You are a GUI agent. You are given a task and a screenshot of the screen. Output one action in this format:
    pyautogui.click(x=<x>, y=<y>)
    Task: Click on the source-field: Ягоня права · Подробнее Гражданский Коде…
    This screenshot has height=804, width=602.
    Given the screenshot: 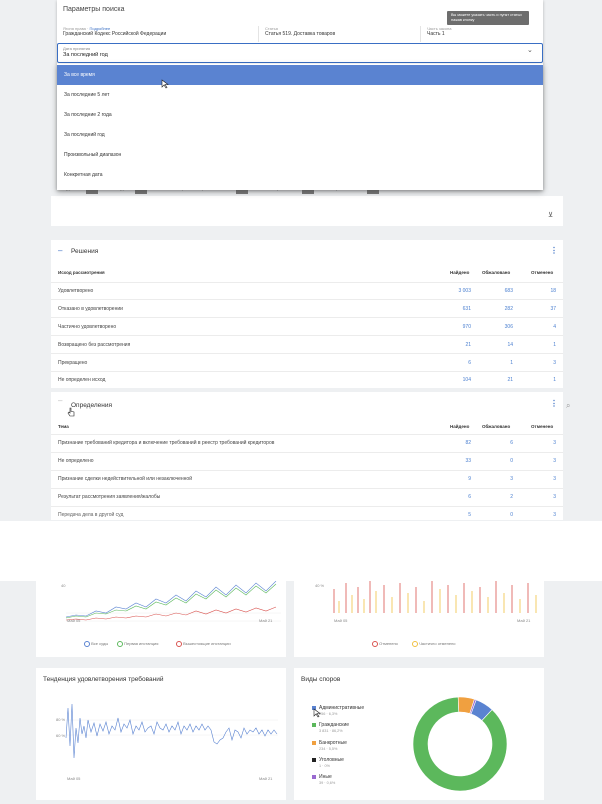 What is the action you would take?
    pyautogui.click(x=161, y=34)
    